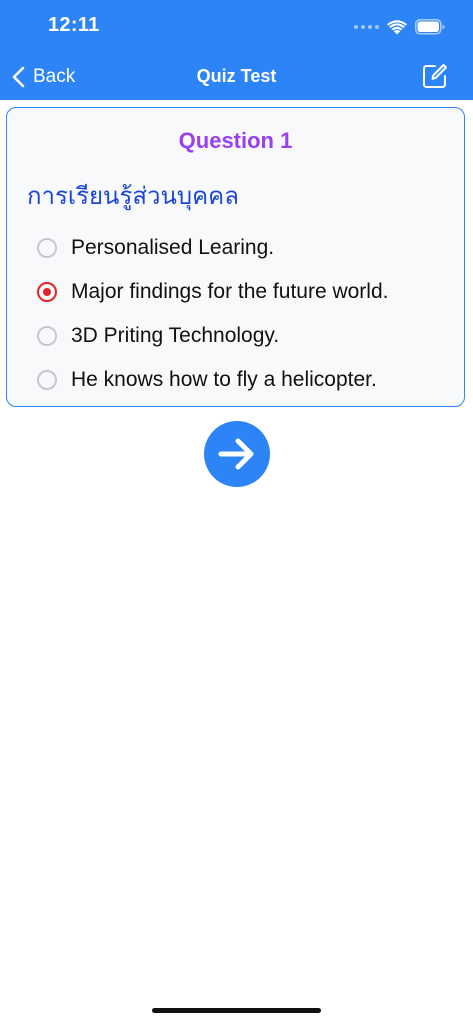  I want to click on answer-option-label: Major findings for the future world., so click(230, 291).